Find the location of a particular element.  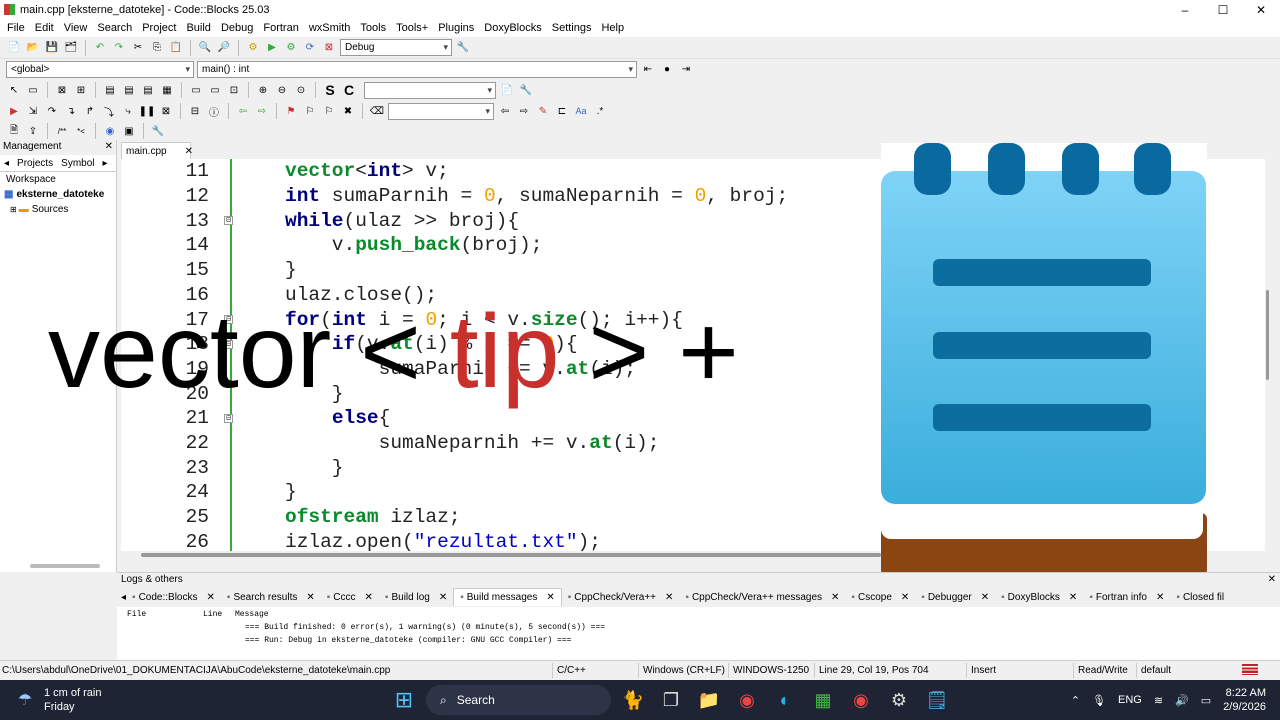

menu-tools: Tools is located at coordinates (373, 28).